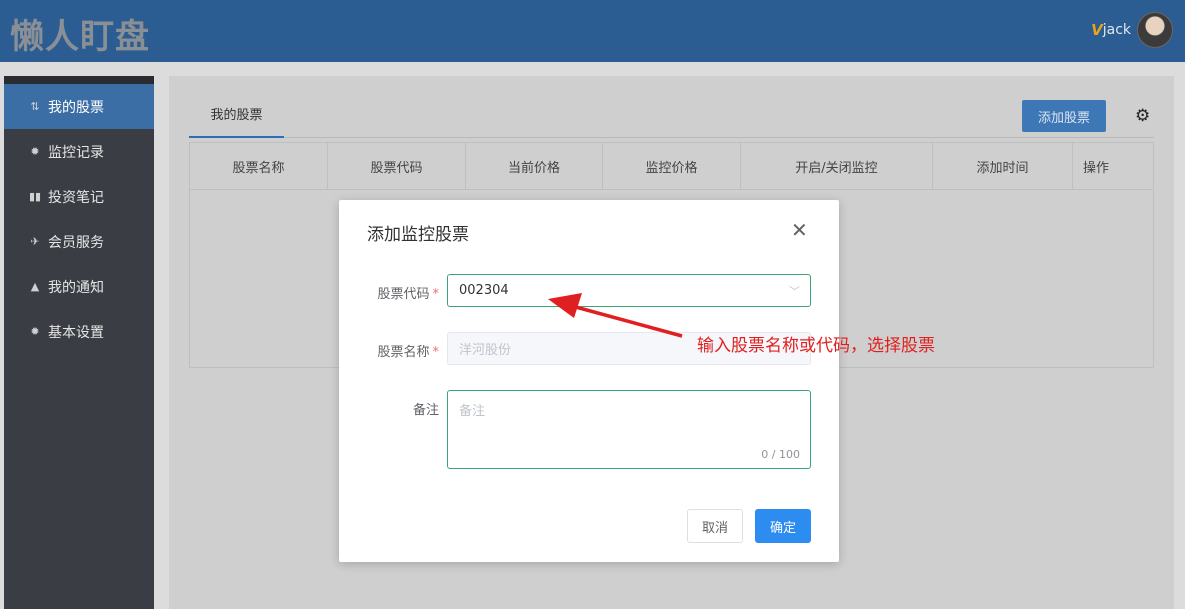 This screenshot has width=1185, height=609. What do you see at coordinates (1132, 30) in the screenshot?
I see `user-info: V jack` at bounding box center [1132, 30].